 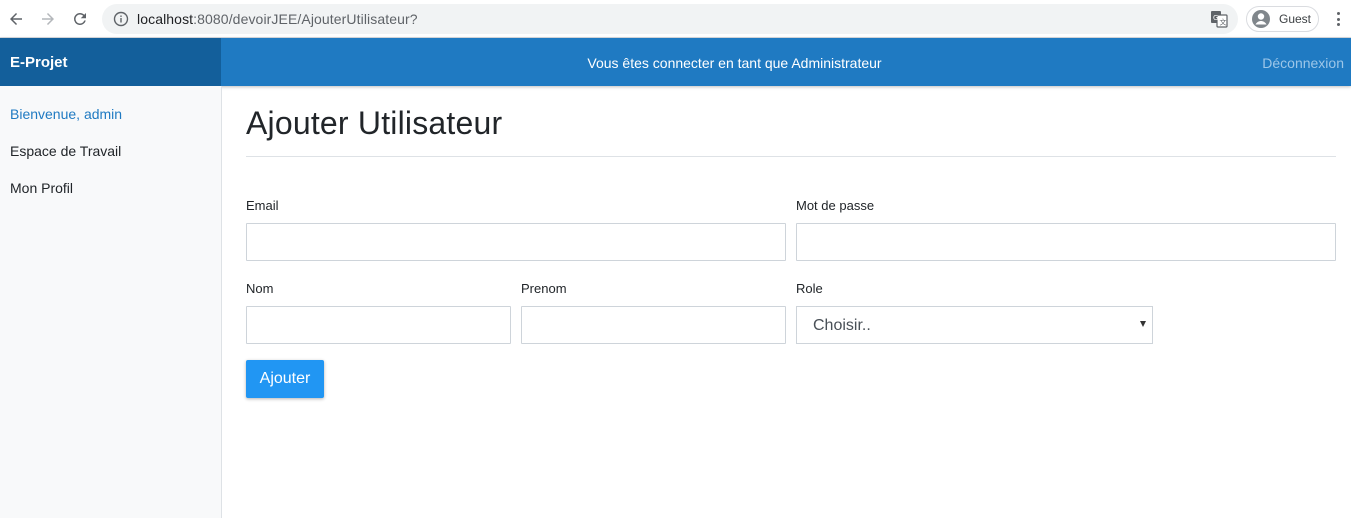 What do you see at coordinates (842, 325) in the screenshot?
I see `role-selected-value: Choisir..` at bounding box center [842, 325].